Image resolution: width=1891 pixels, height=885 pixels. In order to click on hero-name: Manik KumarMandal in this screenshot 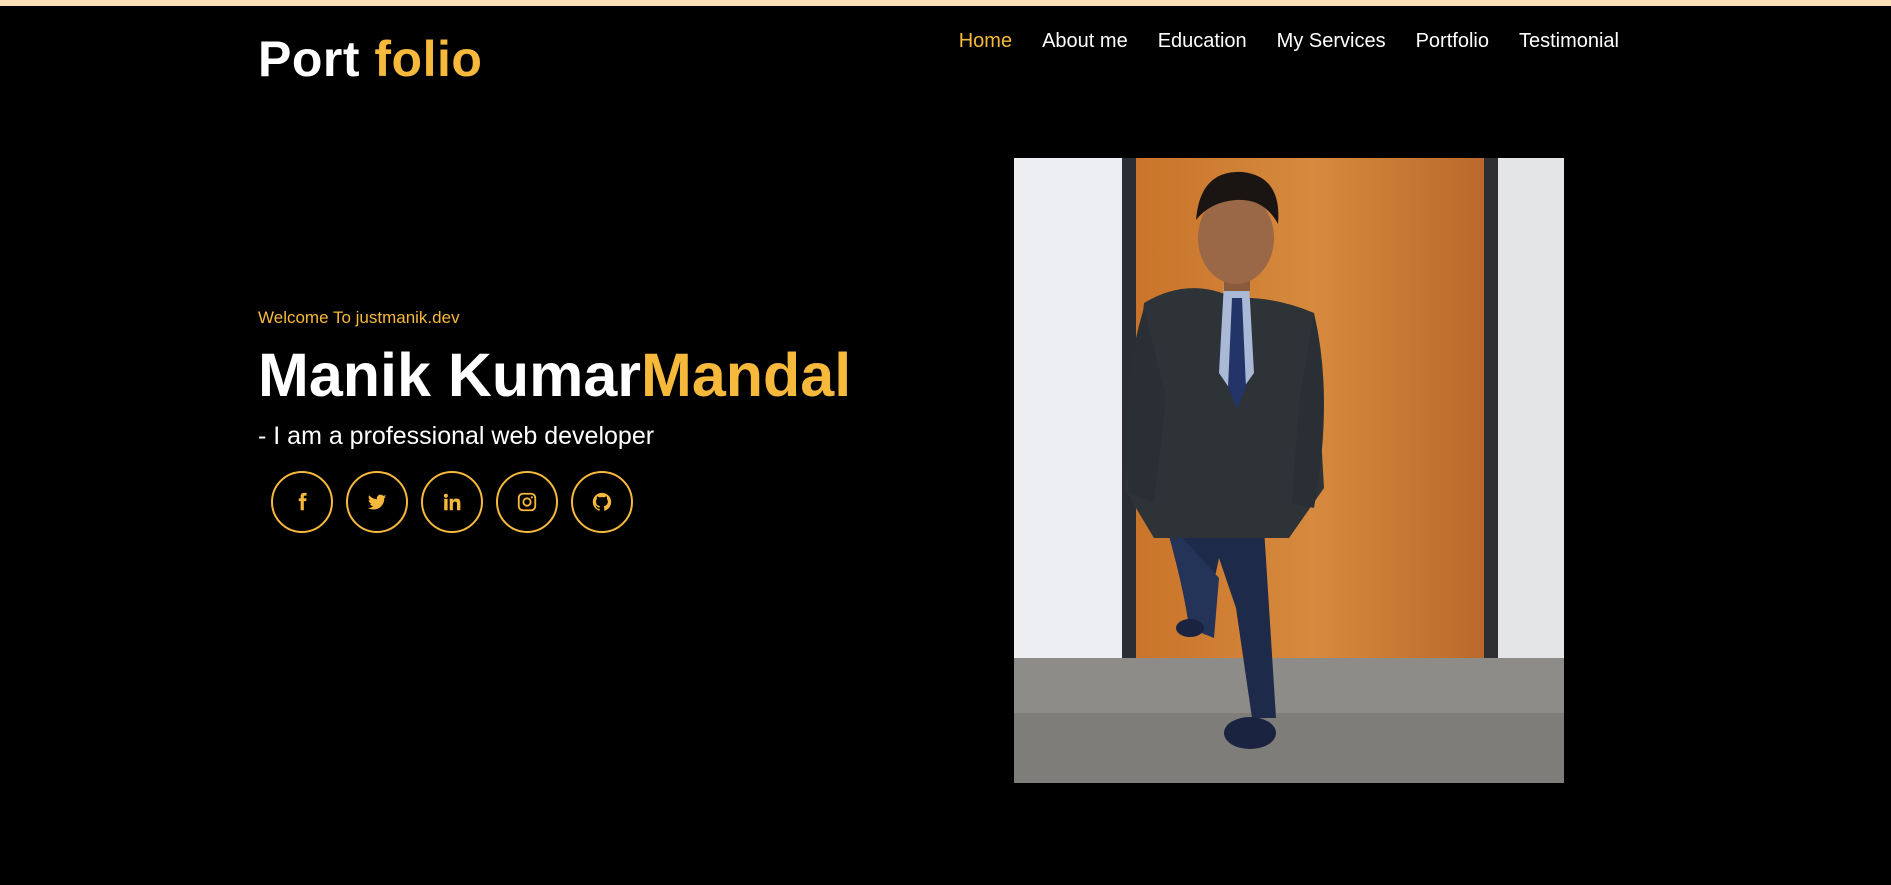, I will do `click(554, 375)`.